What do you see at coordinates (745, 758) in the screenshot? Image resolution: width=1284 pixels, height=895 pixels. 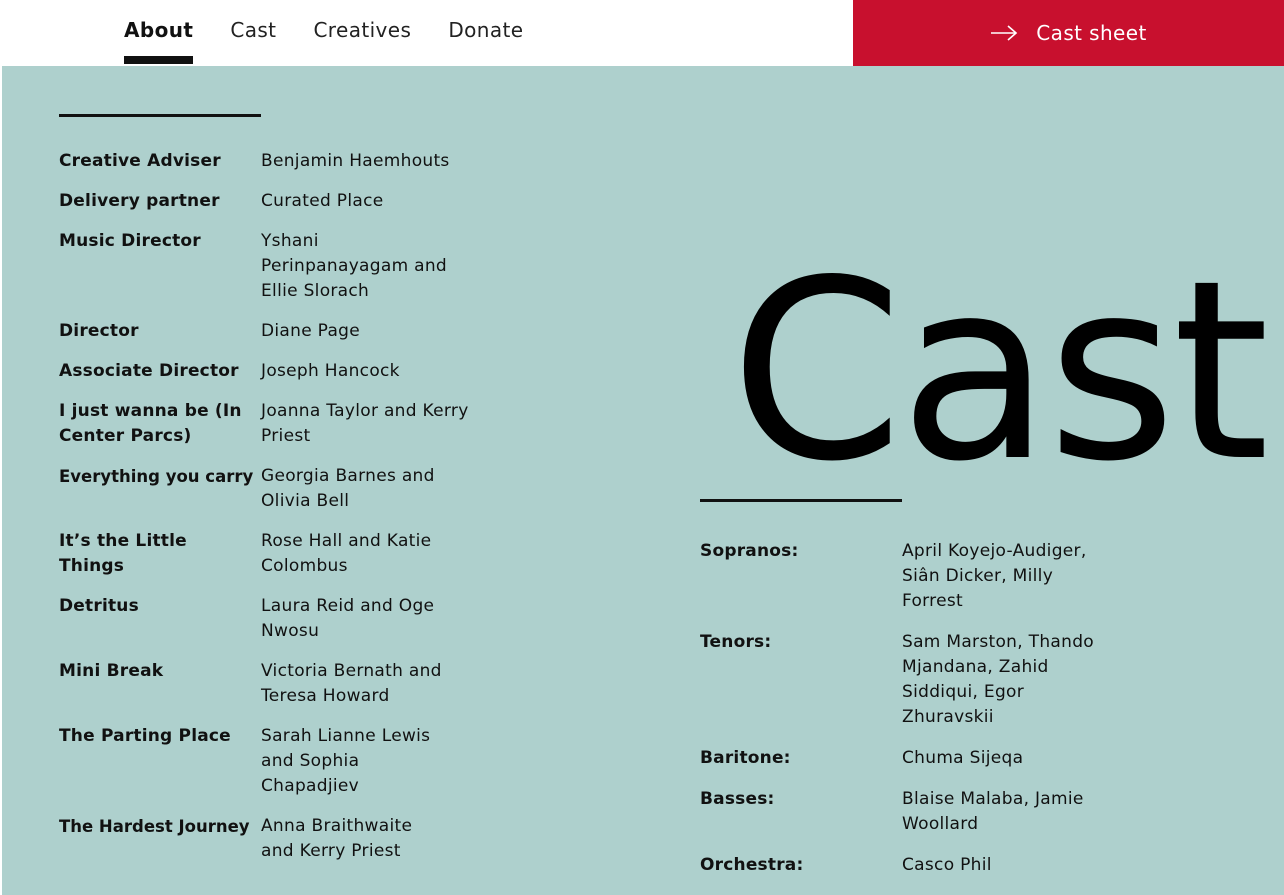 I see `voice-part: Baritone:` at bounding box center [745, 758].